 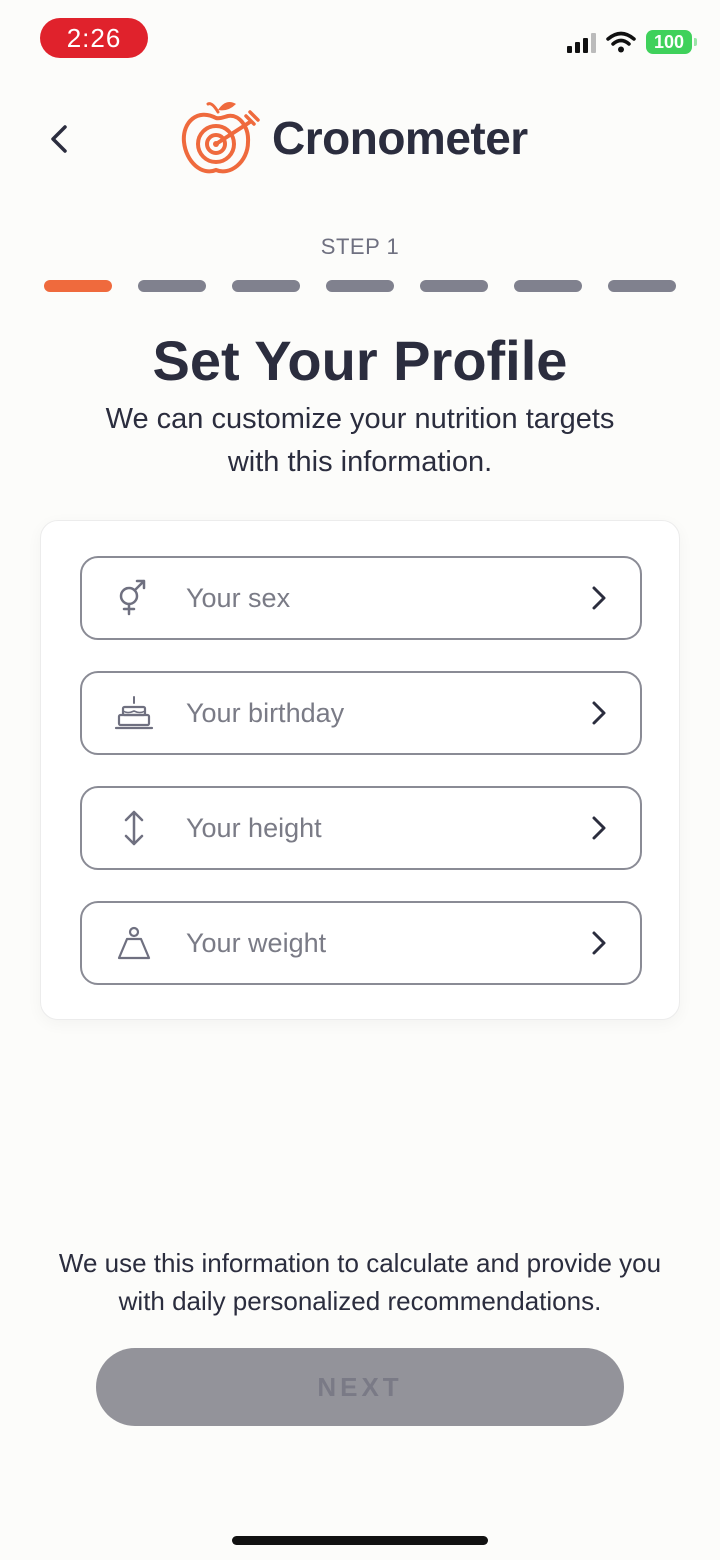 I want to click on step-label: STEP 1, so click(x=360, y=246).